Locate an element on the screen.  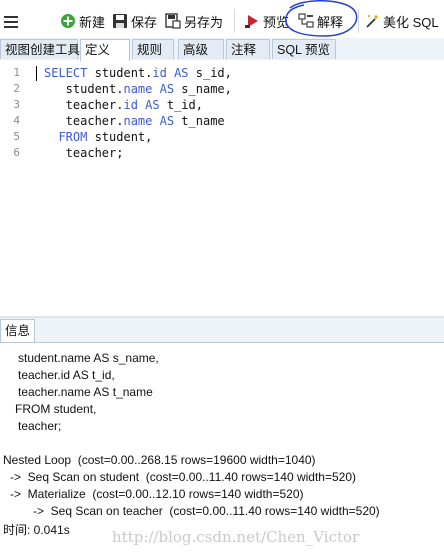
tab-definition: 定义 is located at coordinates (105, 50).